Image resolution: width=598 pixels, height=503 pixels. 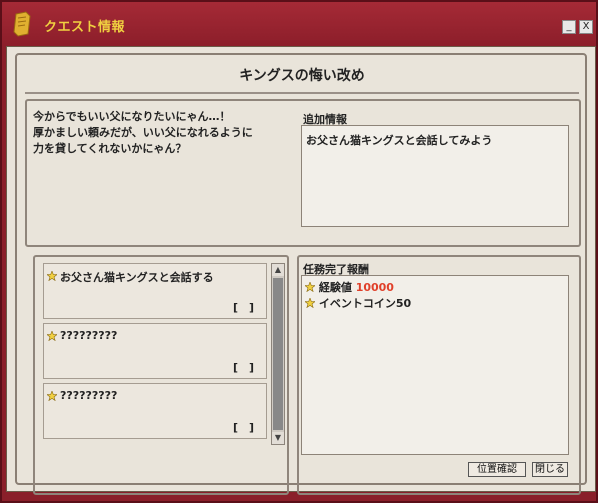 I want to click on reward-item: イベントコイン50, so click(x=358, y=303).